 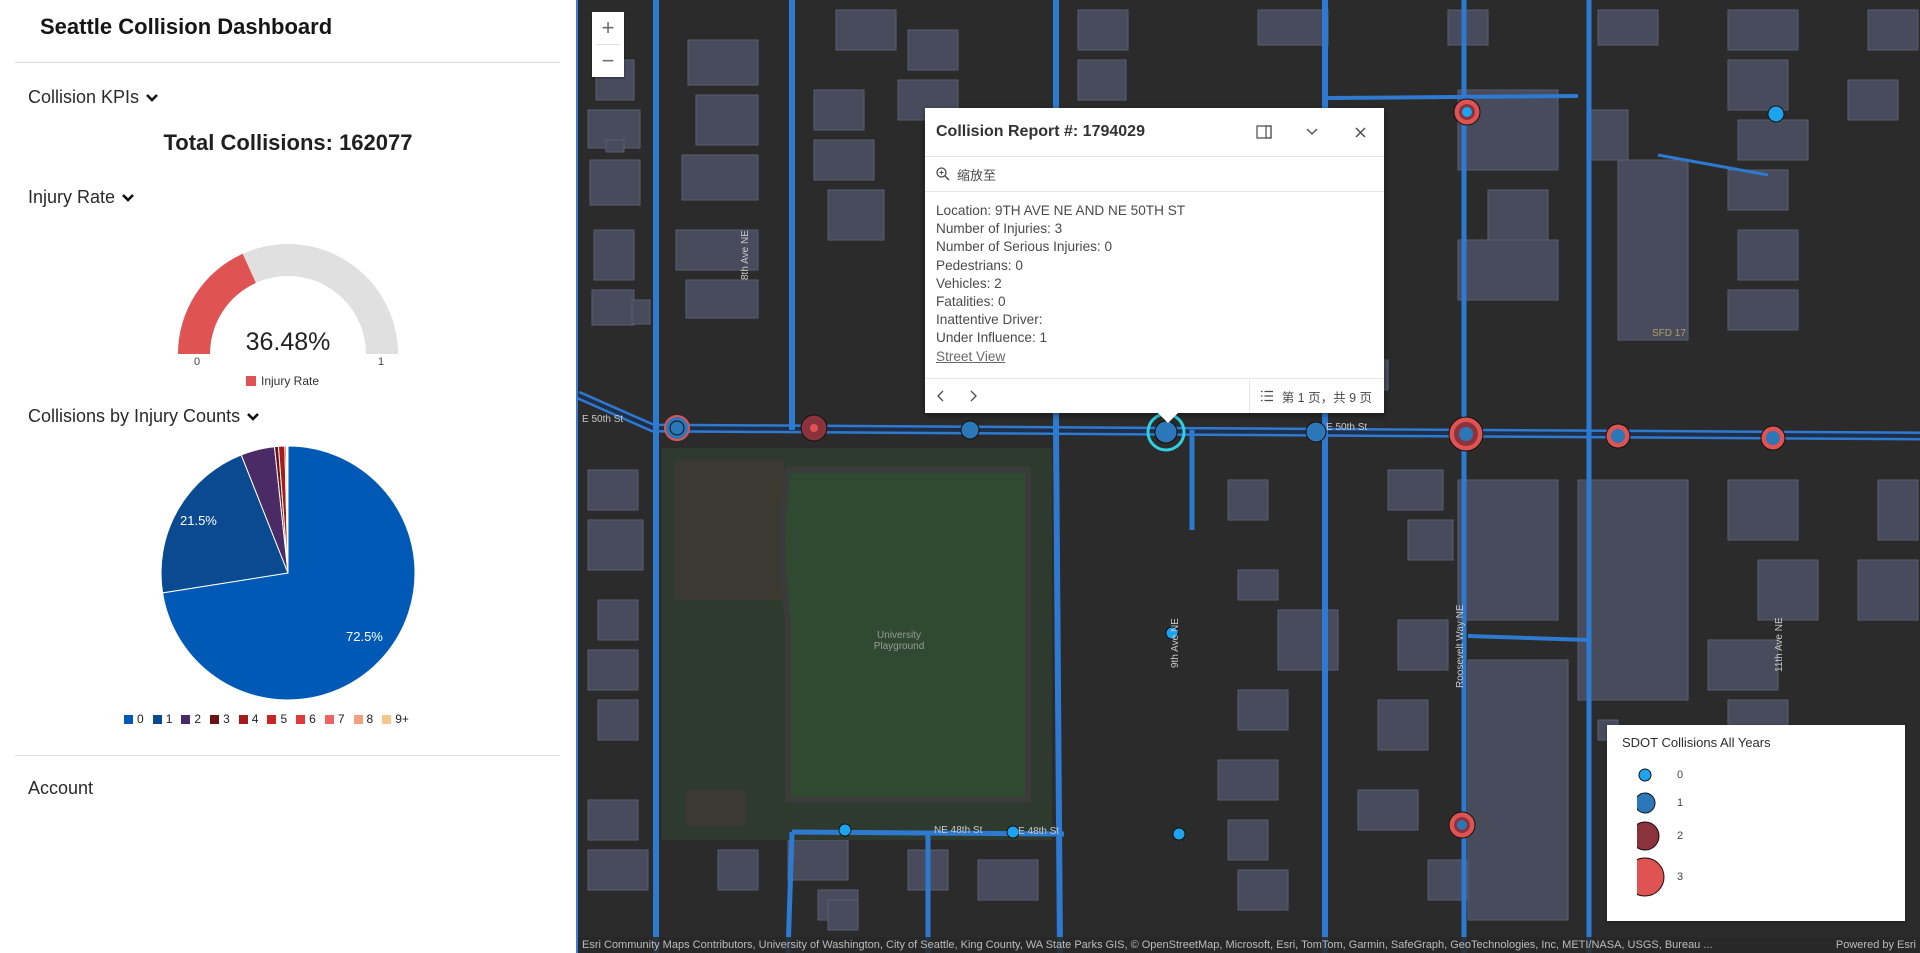 What do you see at coordinates (140, 719) in the screenshot?
I see `pie-legend-label: 0` at bounding box center [140, 719].